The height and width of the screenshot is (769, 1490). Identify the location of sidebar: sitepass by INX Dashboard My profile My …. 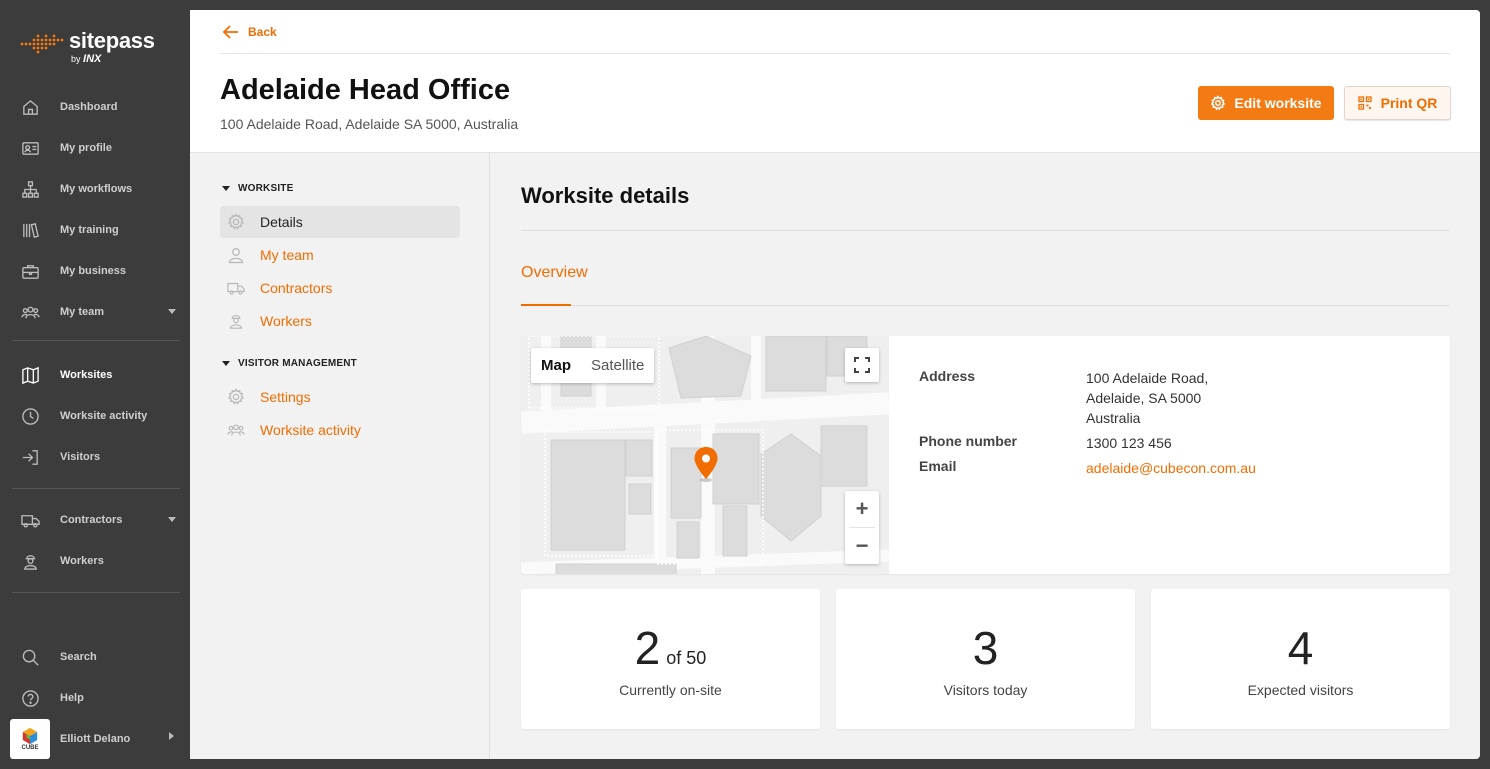
(95, 384).